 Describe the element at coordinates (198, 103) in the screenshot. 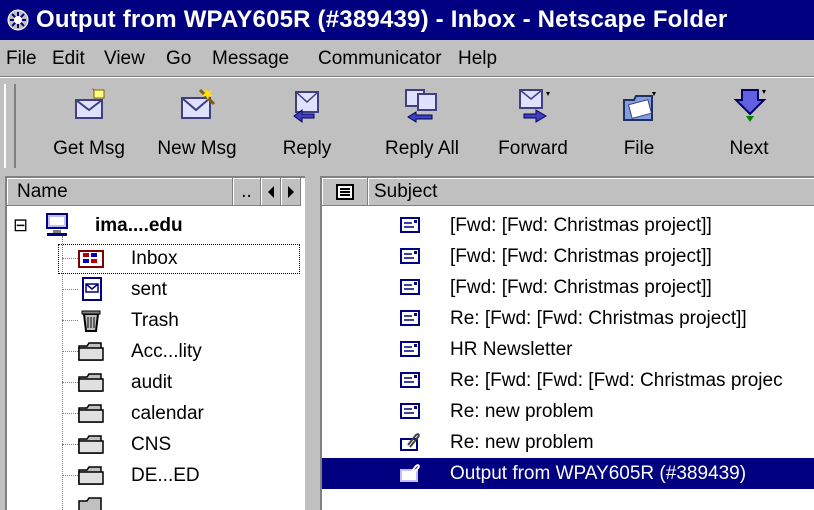

I see `new-msg-icon` at that location.